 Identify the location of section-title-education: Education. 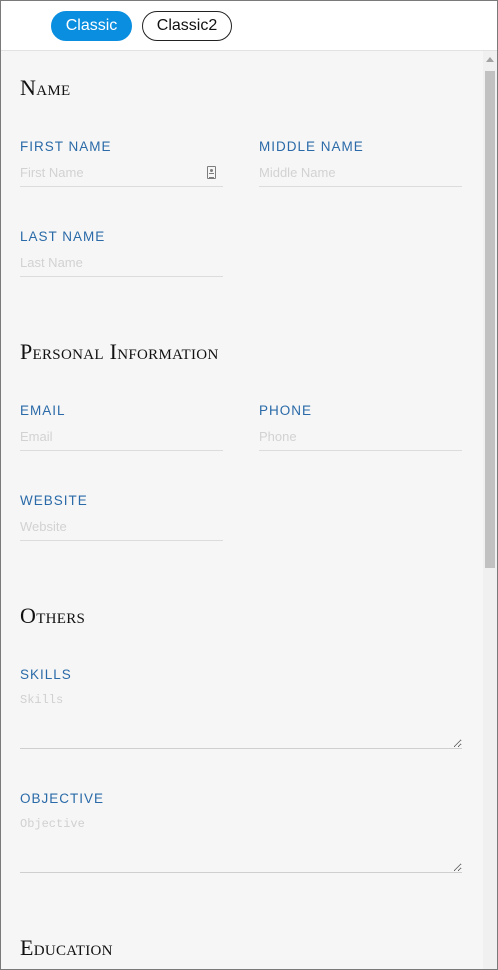
(66, 947).